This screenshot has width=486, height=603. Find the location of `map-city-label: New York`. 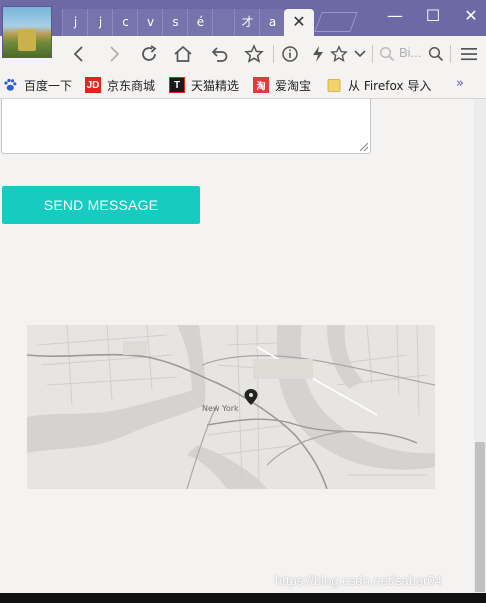

map-city-label: New York is located at coordinates (220, 408).